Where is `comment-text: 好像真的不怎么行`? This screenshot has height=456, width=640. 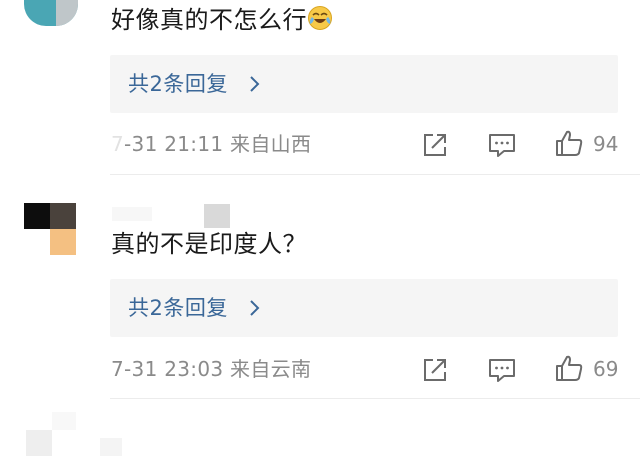
comment-text: 好像真的不怎么行 is located at coordinates (222, 20).